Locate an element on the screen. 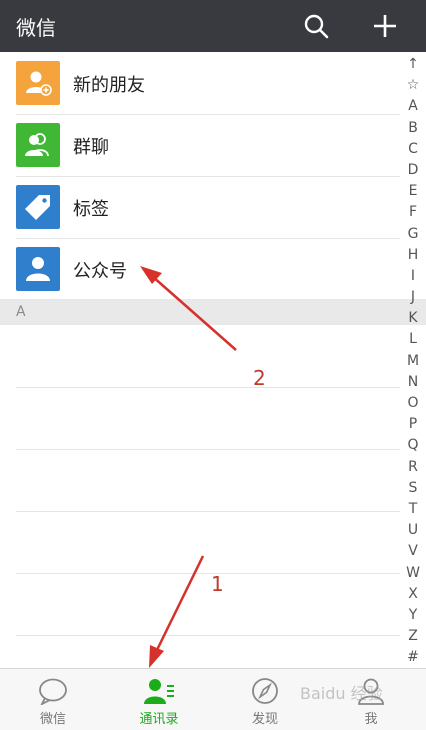 The width and height of the screenshot is (426, 730). compass-icon is located at coordinates (265, 691).